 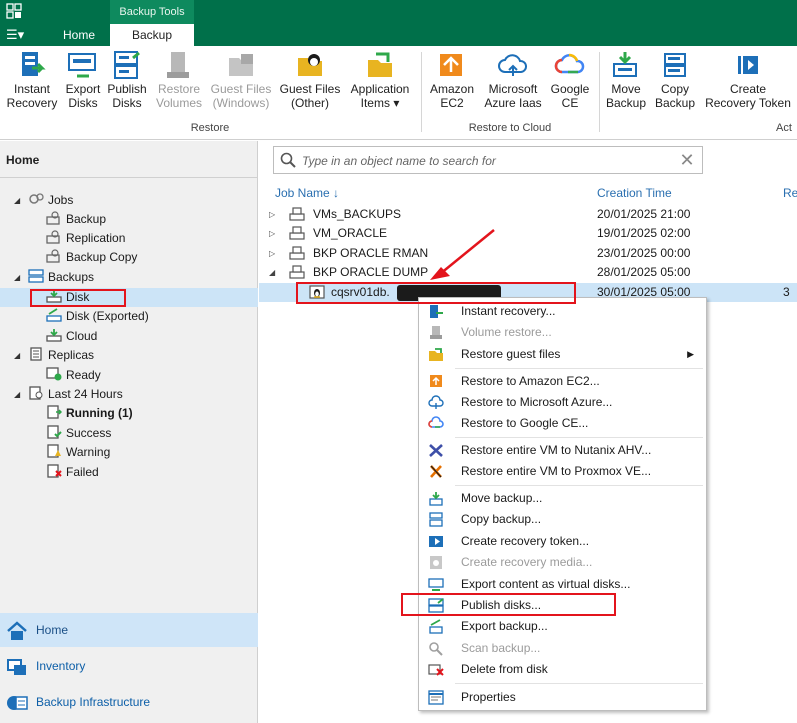 What do you see at coordinates (129, 630) in the screenshot?
I see `nav-home-button: Home` at bounding box center [129, 630].